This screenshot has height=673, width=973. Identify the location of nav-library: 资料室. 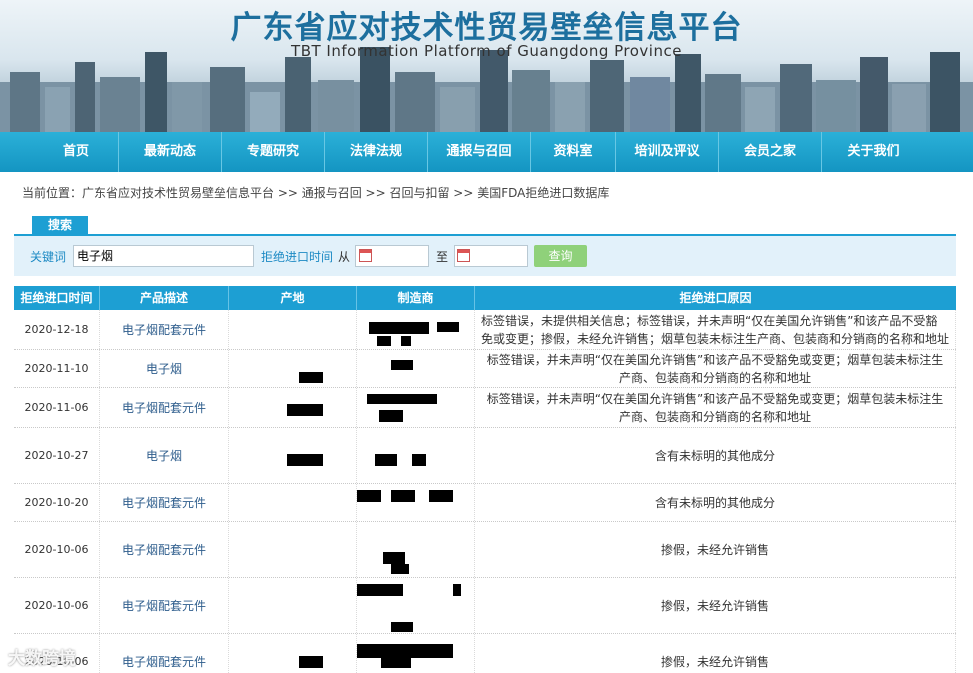
(573, 152).